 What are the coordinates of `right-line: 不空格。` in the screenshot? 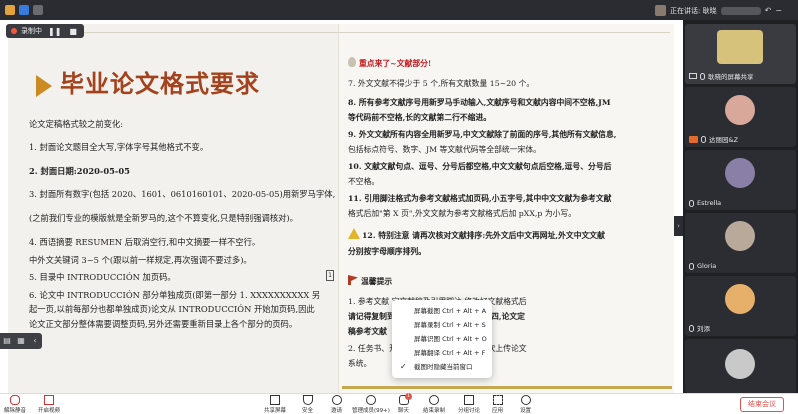 It's located at (364, 181).